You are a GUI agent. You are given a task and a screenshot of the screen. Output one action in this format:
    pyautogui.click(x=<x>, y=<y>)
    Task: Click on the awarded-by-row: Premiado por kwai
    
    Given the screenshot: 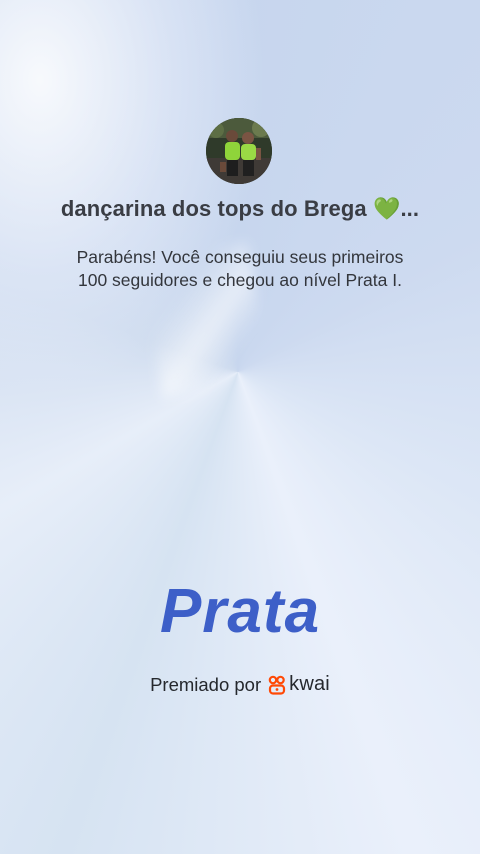 What is the action you would take?
    pyautogui.click(x=240, y=684)
    